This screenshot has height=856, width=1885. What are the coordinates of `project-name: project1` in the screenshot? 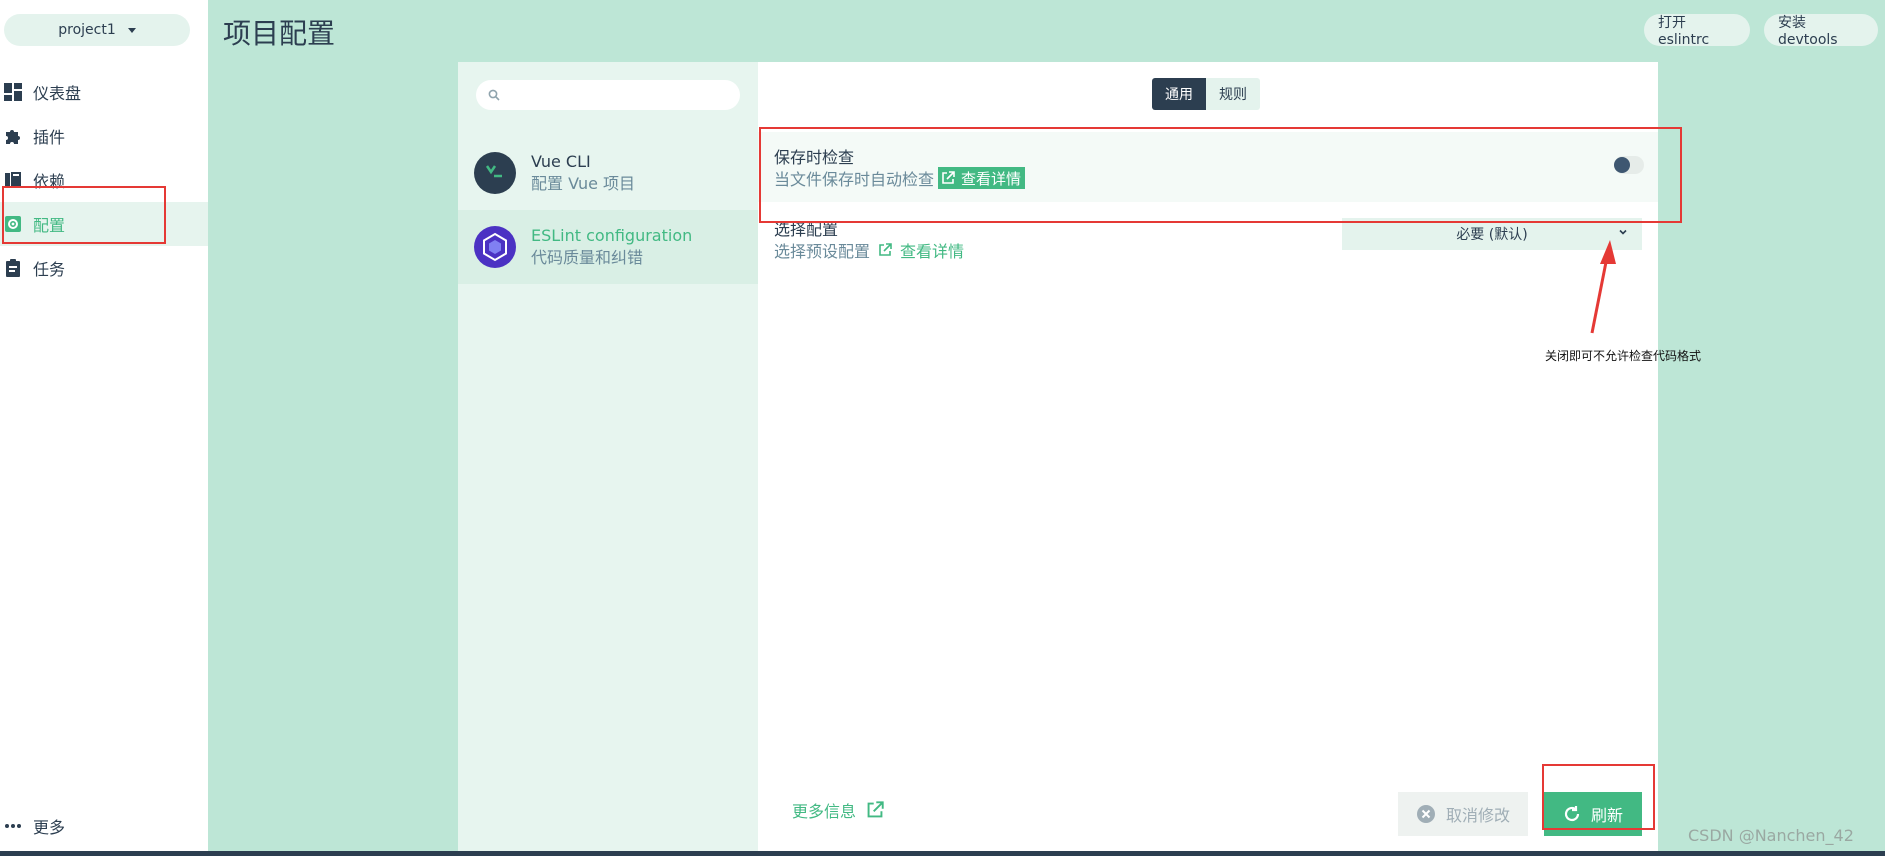 It's located at (87, 30).